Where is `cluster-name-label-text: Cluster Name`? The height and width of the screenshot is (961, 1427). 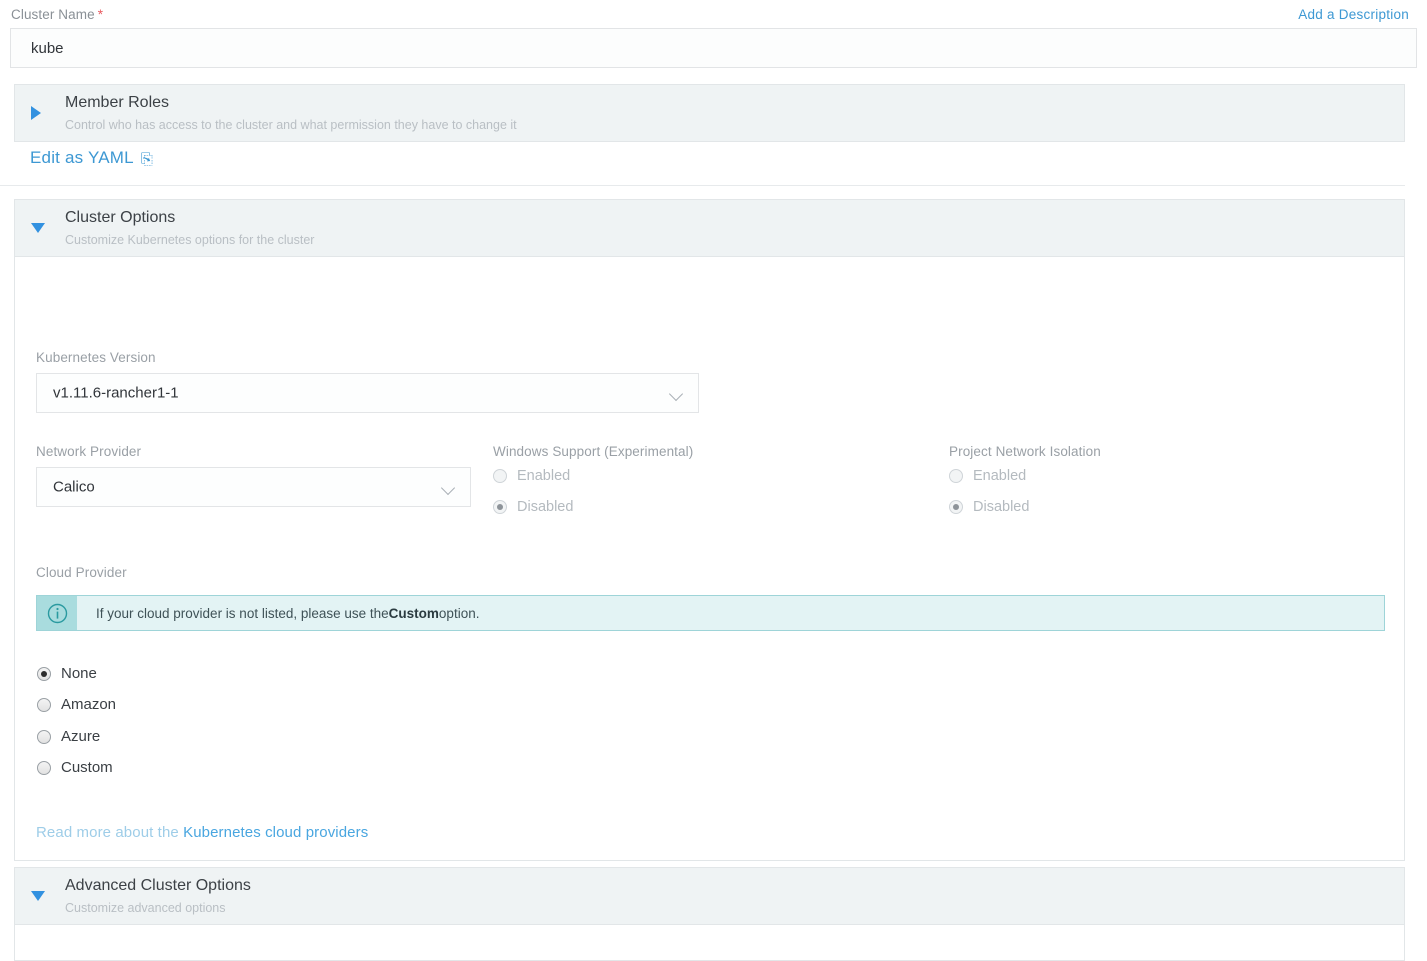
cluster-name-label-text: Cluster Name is located at coordinates (53, 14).